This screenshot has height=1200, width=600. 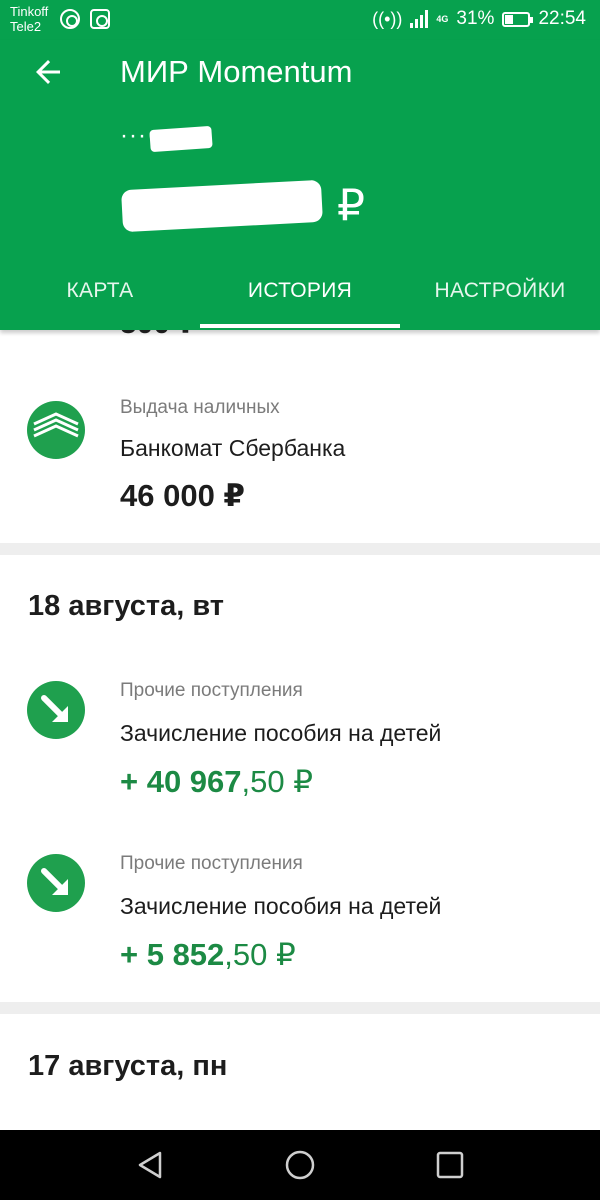 What do you see at coordinates (351, 205) in the screenshot?
I see `balance-currency: ₽` at bounding box center [351, 205].